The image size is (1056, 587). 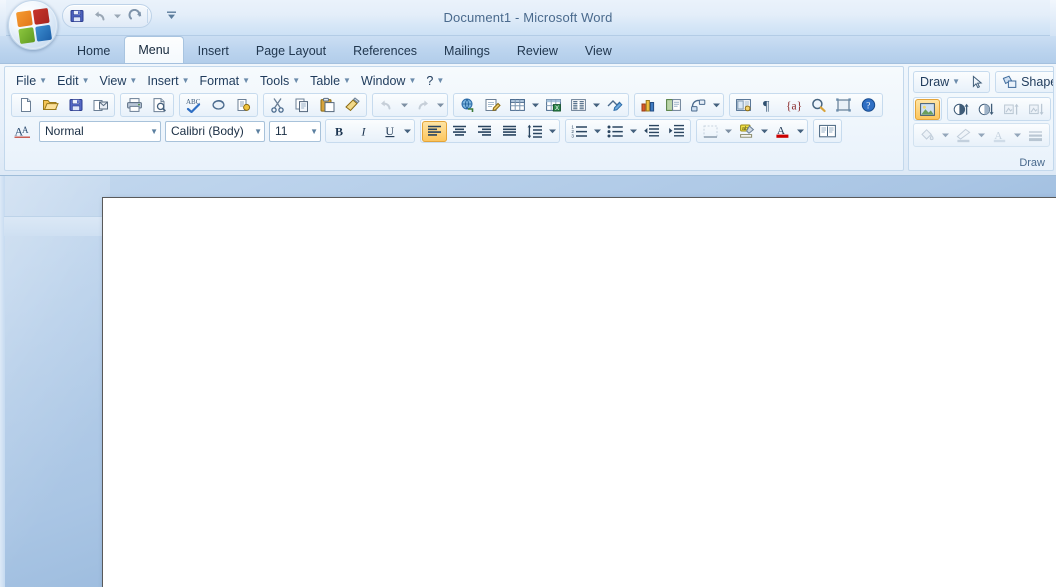 I want to click on italic-icon: I, so click(x=364, y=131).